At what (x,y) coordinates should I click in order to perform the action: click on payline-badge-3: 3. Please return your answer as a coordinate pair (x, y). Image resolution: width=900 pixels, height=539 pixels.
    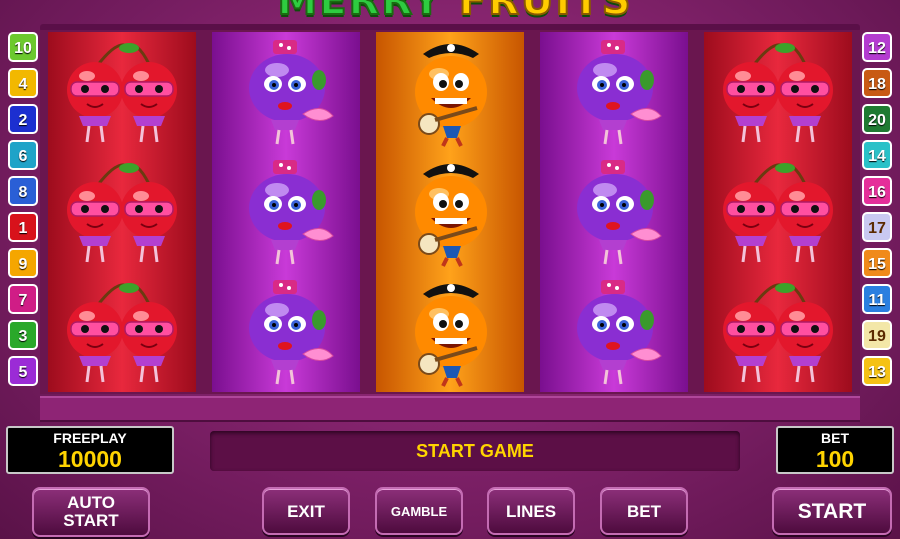
    Looking at the image, I should click on (23, 335).